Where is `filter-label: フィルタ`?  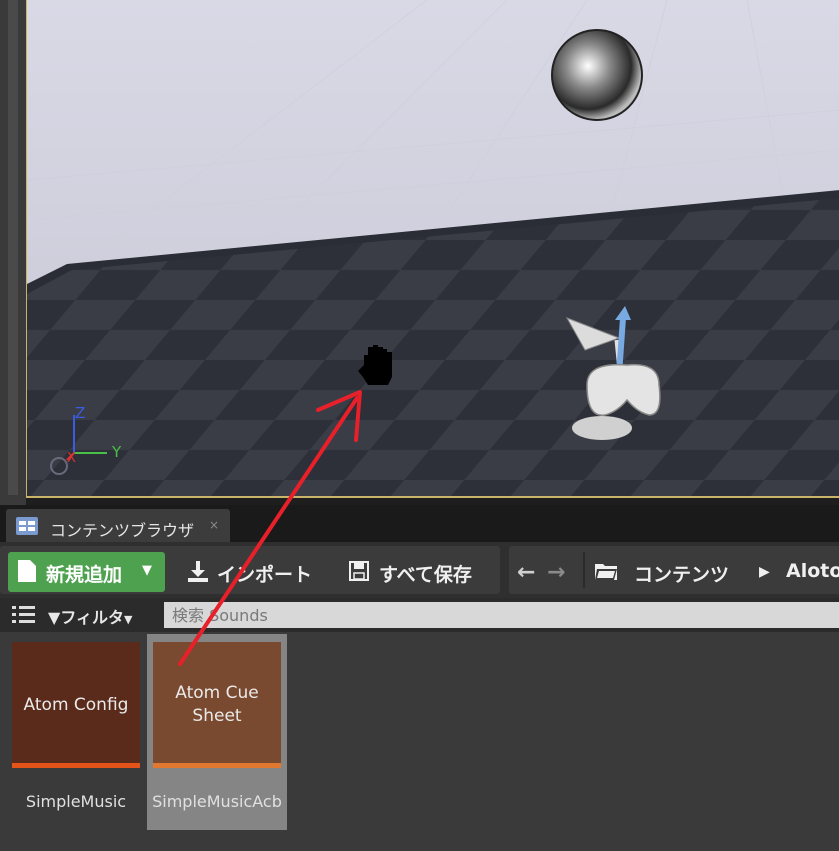
filter-label: フィルタ is located at coordinates (92, 617).